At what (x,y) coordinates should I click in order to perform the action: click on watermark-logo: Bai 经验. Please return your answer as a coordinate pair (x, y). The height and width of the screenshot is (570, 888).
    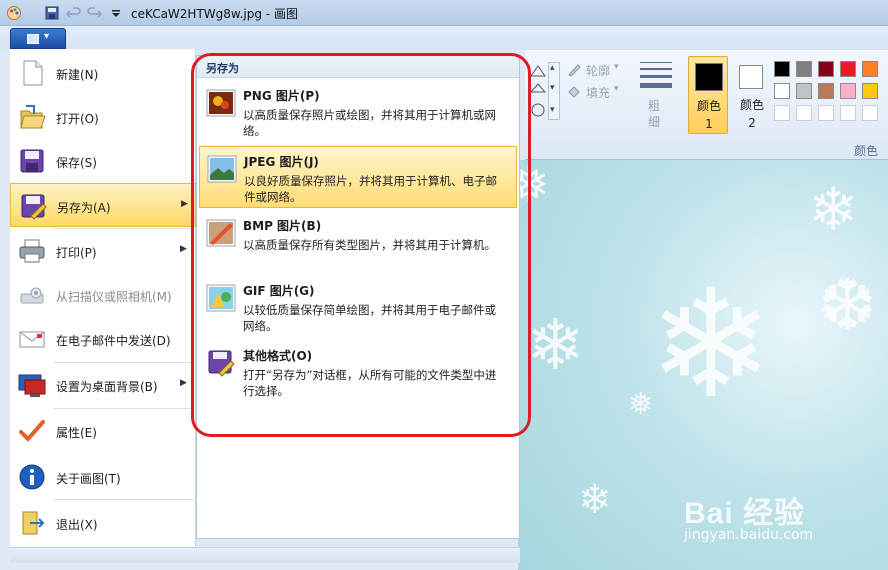
    Looking at the image, I should click on (745, 513).